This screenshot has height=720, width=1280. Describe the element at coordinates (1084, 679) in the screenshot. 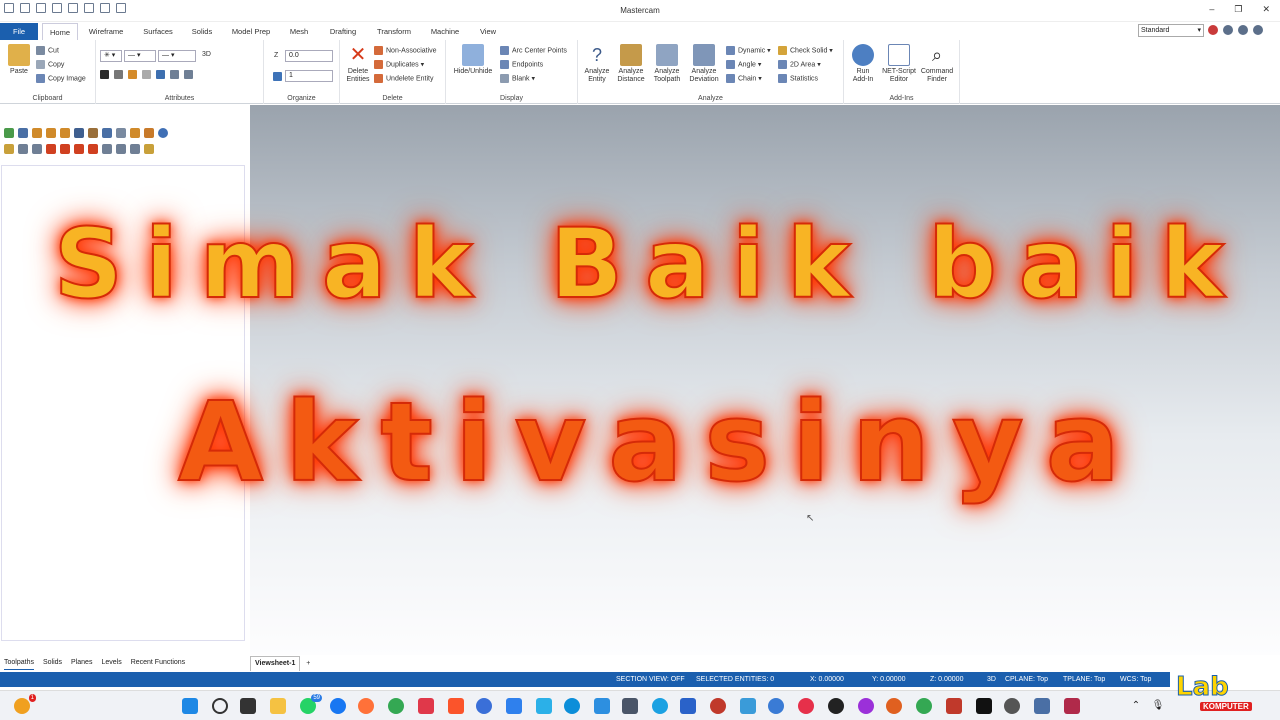

I see `tplane-status: TPLANE: Top` at that location.